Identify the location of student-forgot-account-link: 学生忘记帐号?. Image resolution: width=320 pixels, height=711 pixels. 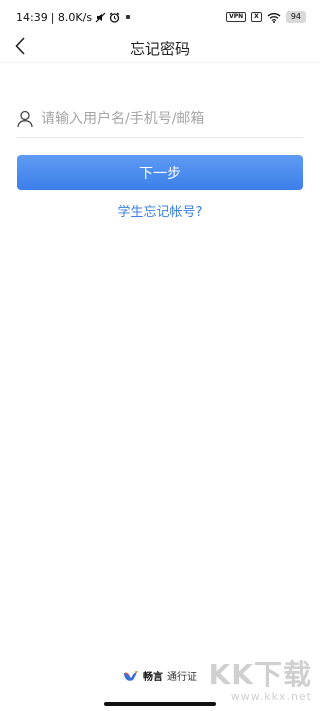
(160, 210).